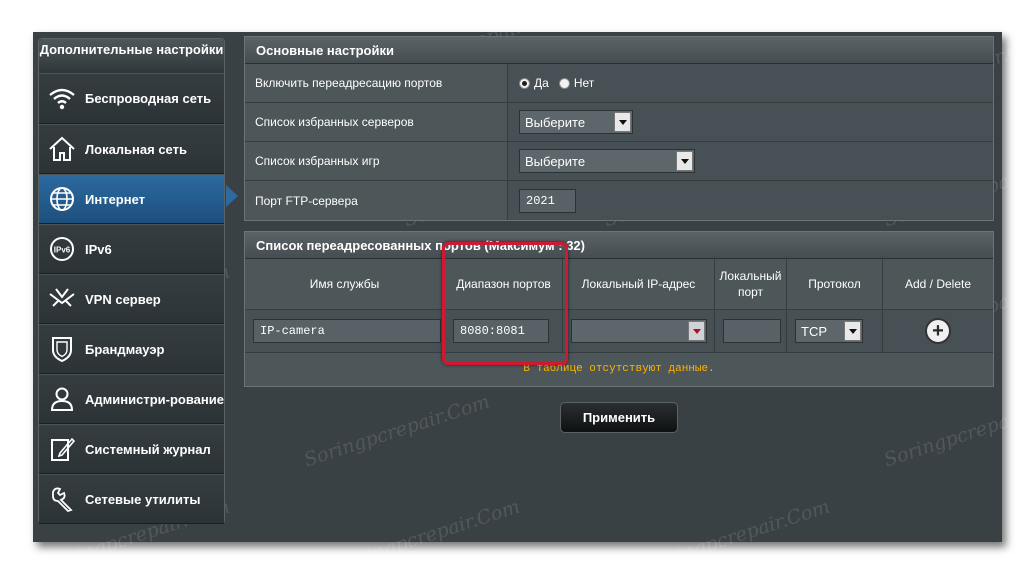 The image size is (1036, 575). What do you see at coordinates (505, 303) in the screenshot?
I see `port-range-highlight` at bounding box center [505, 303].